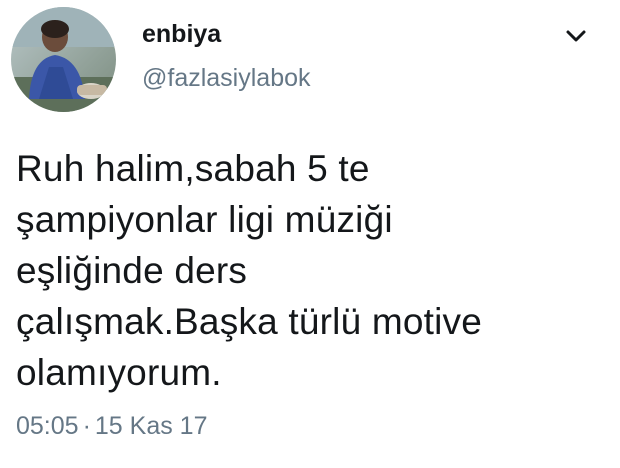 The height and width of the screenshot is (468, 620). Describe the element at coordinates (576, 36) in the screenshot. I see `chevron-down-icon` at that location.